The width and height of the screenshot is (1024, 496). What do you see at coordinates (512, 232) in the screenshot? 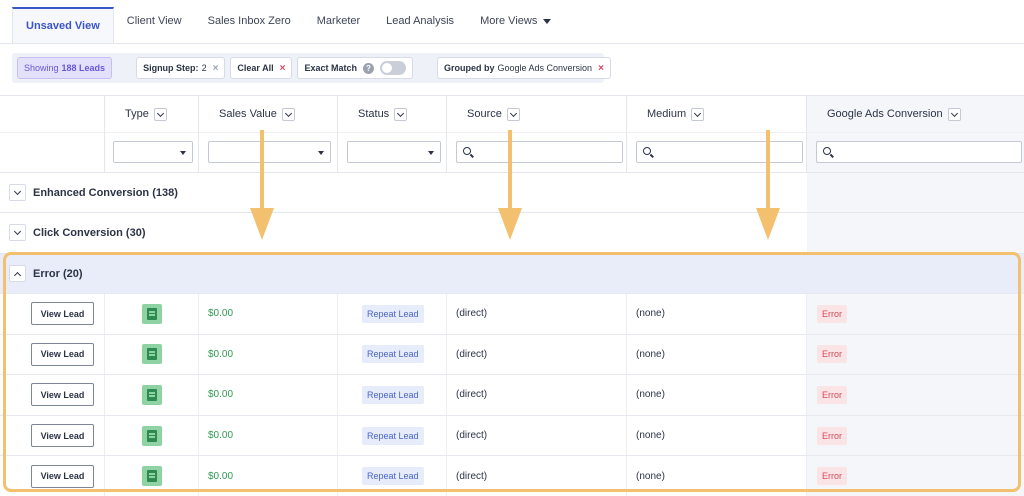
I see `group-row-click-conversion: Click Conversion (30)` at bounding box center [512, 232].